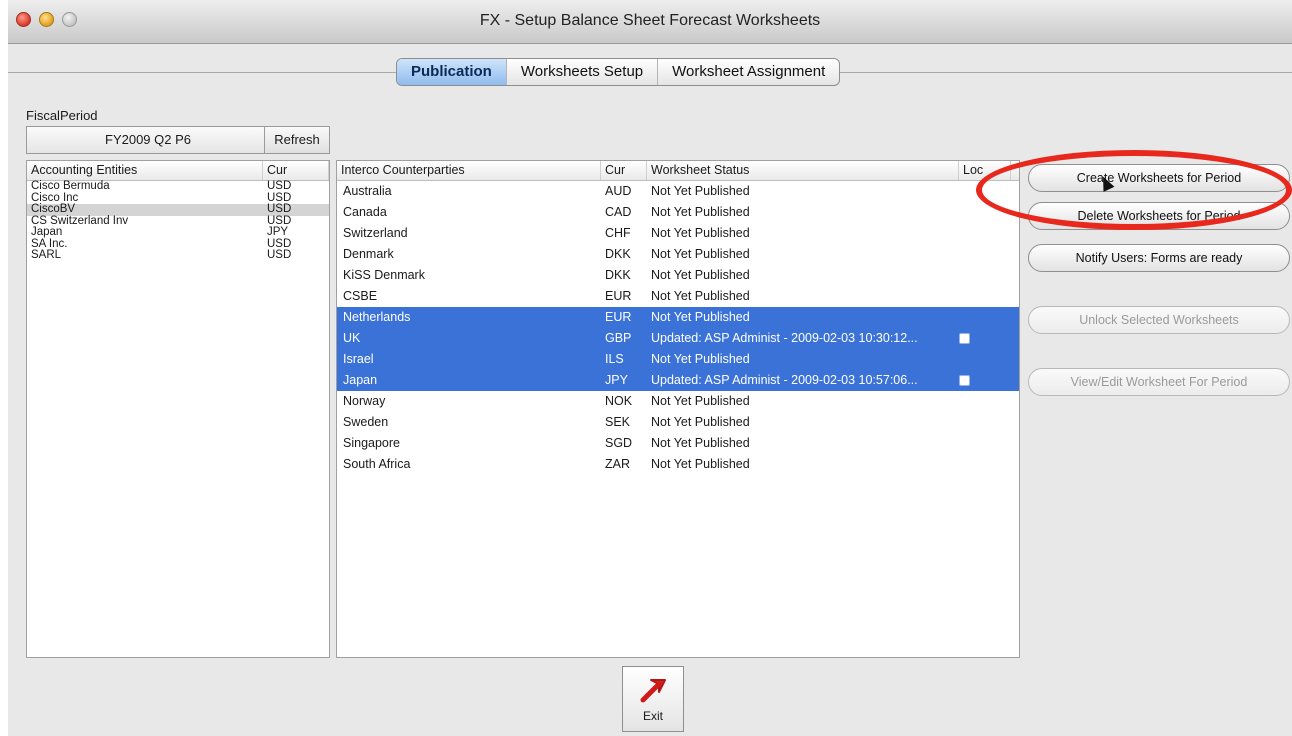  I want to click on counterparty-row: Norway NOK Not Yet Published, so click(678, 401).